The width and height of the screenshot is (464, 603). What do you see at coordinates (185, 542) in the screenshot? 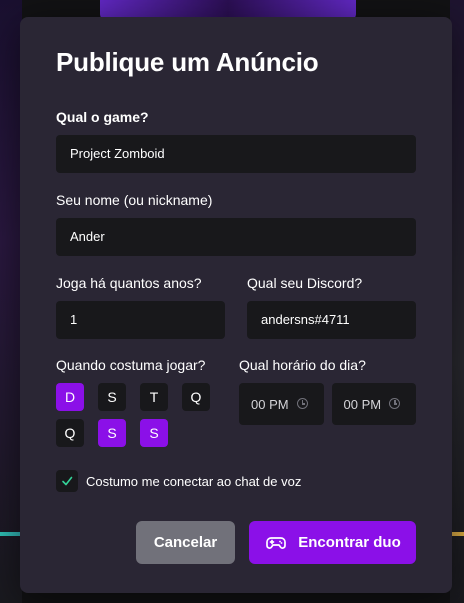
I see `cancel-button: Cancelar` at bounding box center [185, 542].